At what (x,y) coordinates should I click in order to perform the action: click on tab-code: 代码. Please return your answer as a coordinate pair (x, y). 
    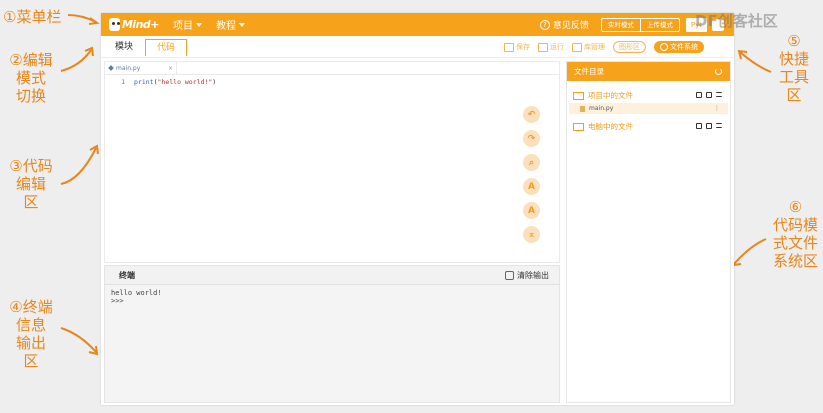
    Looking at the image, I should click on (166, 47).